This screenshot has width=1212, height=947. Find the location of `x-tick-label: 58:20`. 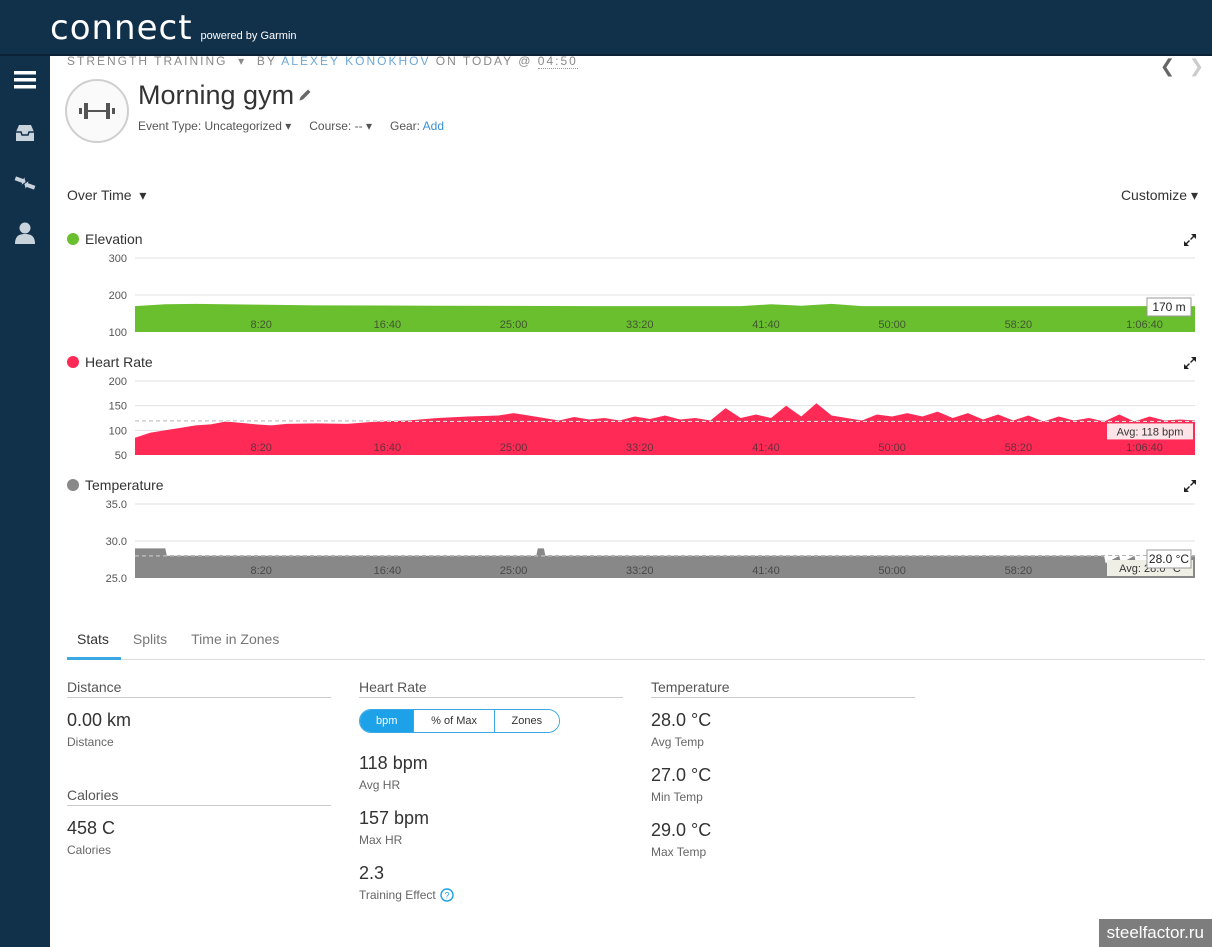

x-tick-label: 58:20 is located at coordinates (1019, 448).